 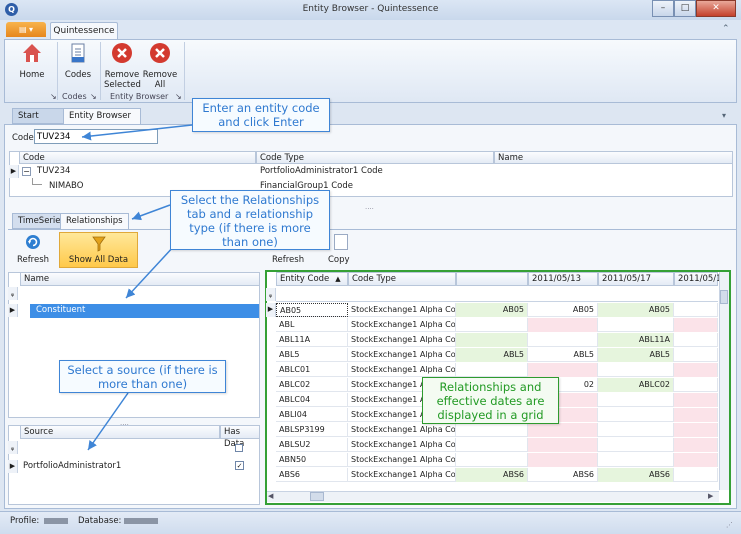 What do you see at coordinates (261, 122) in the screenshot?
I see `callout-line: and click Enter` at bounding box center [261, 122].